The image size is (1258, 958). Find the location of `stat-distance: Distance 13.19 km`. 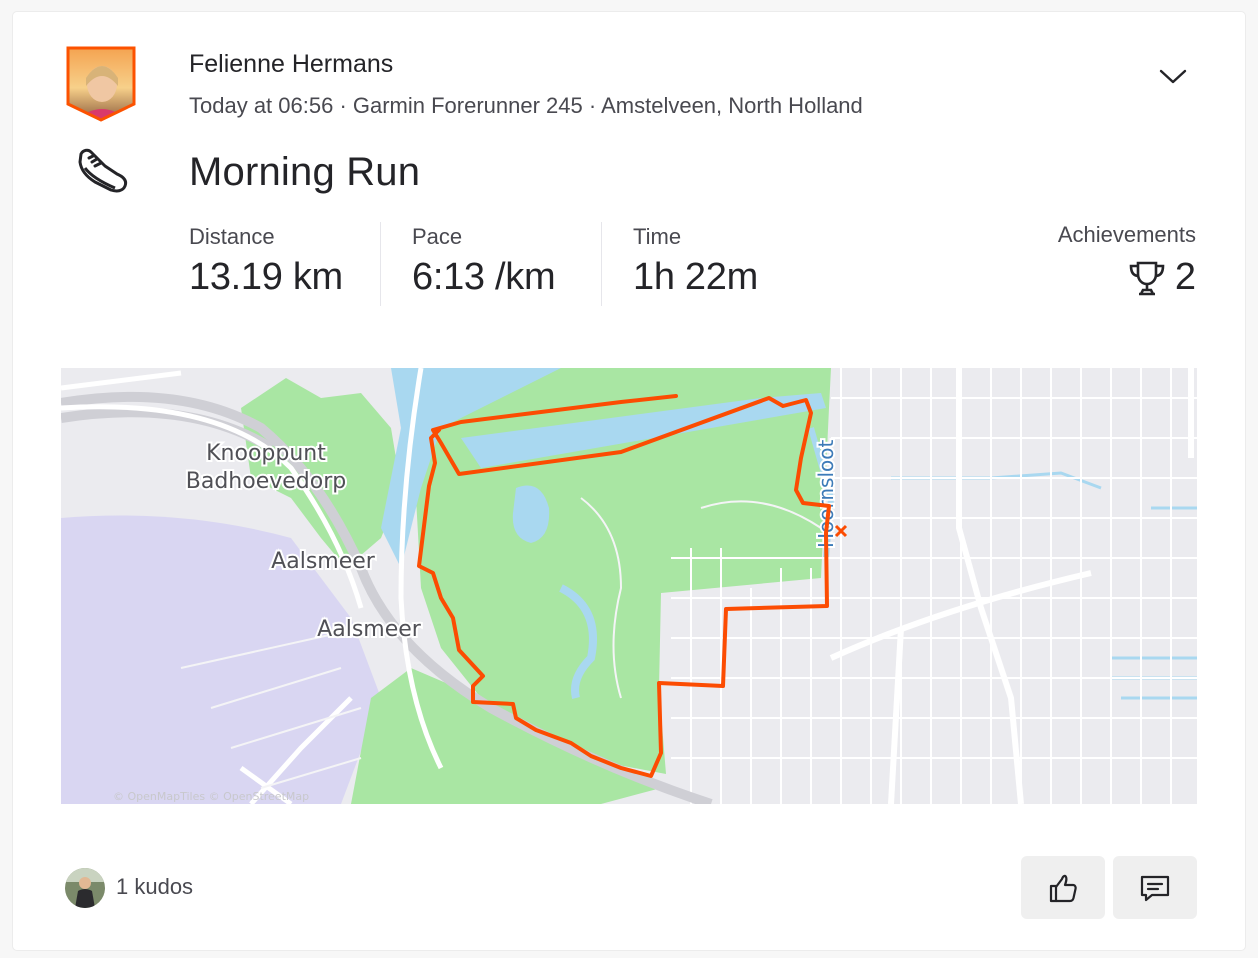

stat-distance: Distance 13.19 km is located at coordinates (266, 261).